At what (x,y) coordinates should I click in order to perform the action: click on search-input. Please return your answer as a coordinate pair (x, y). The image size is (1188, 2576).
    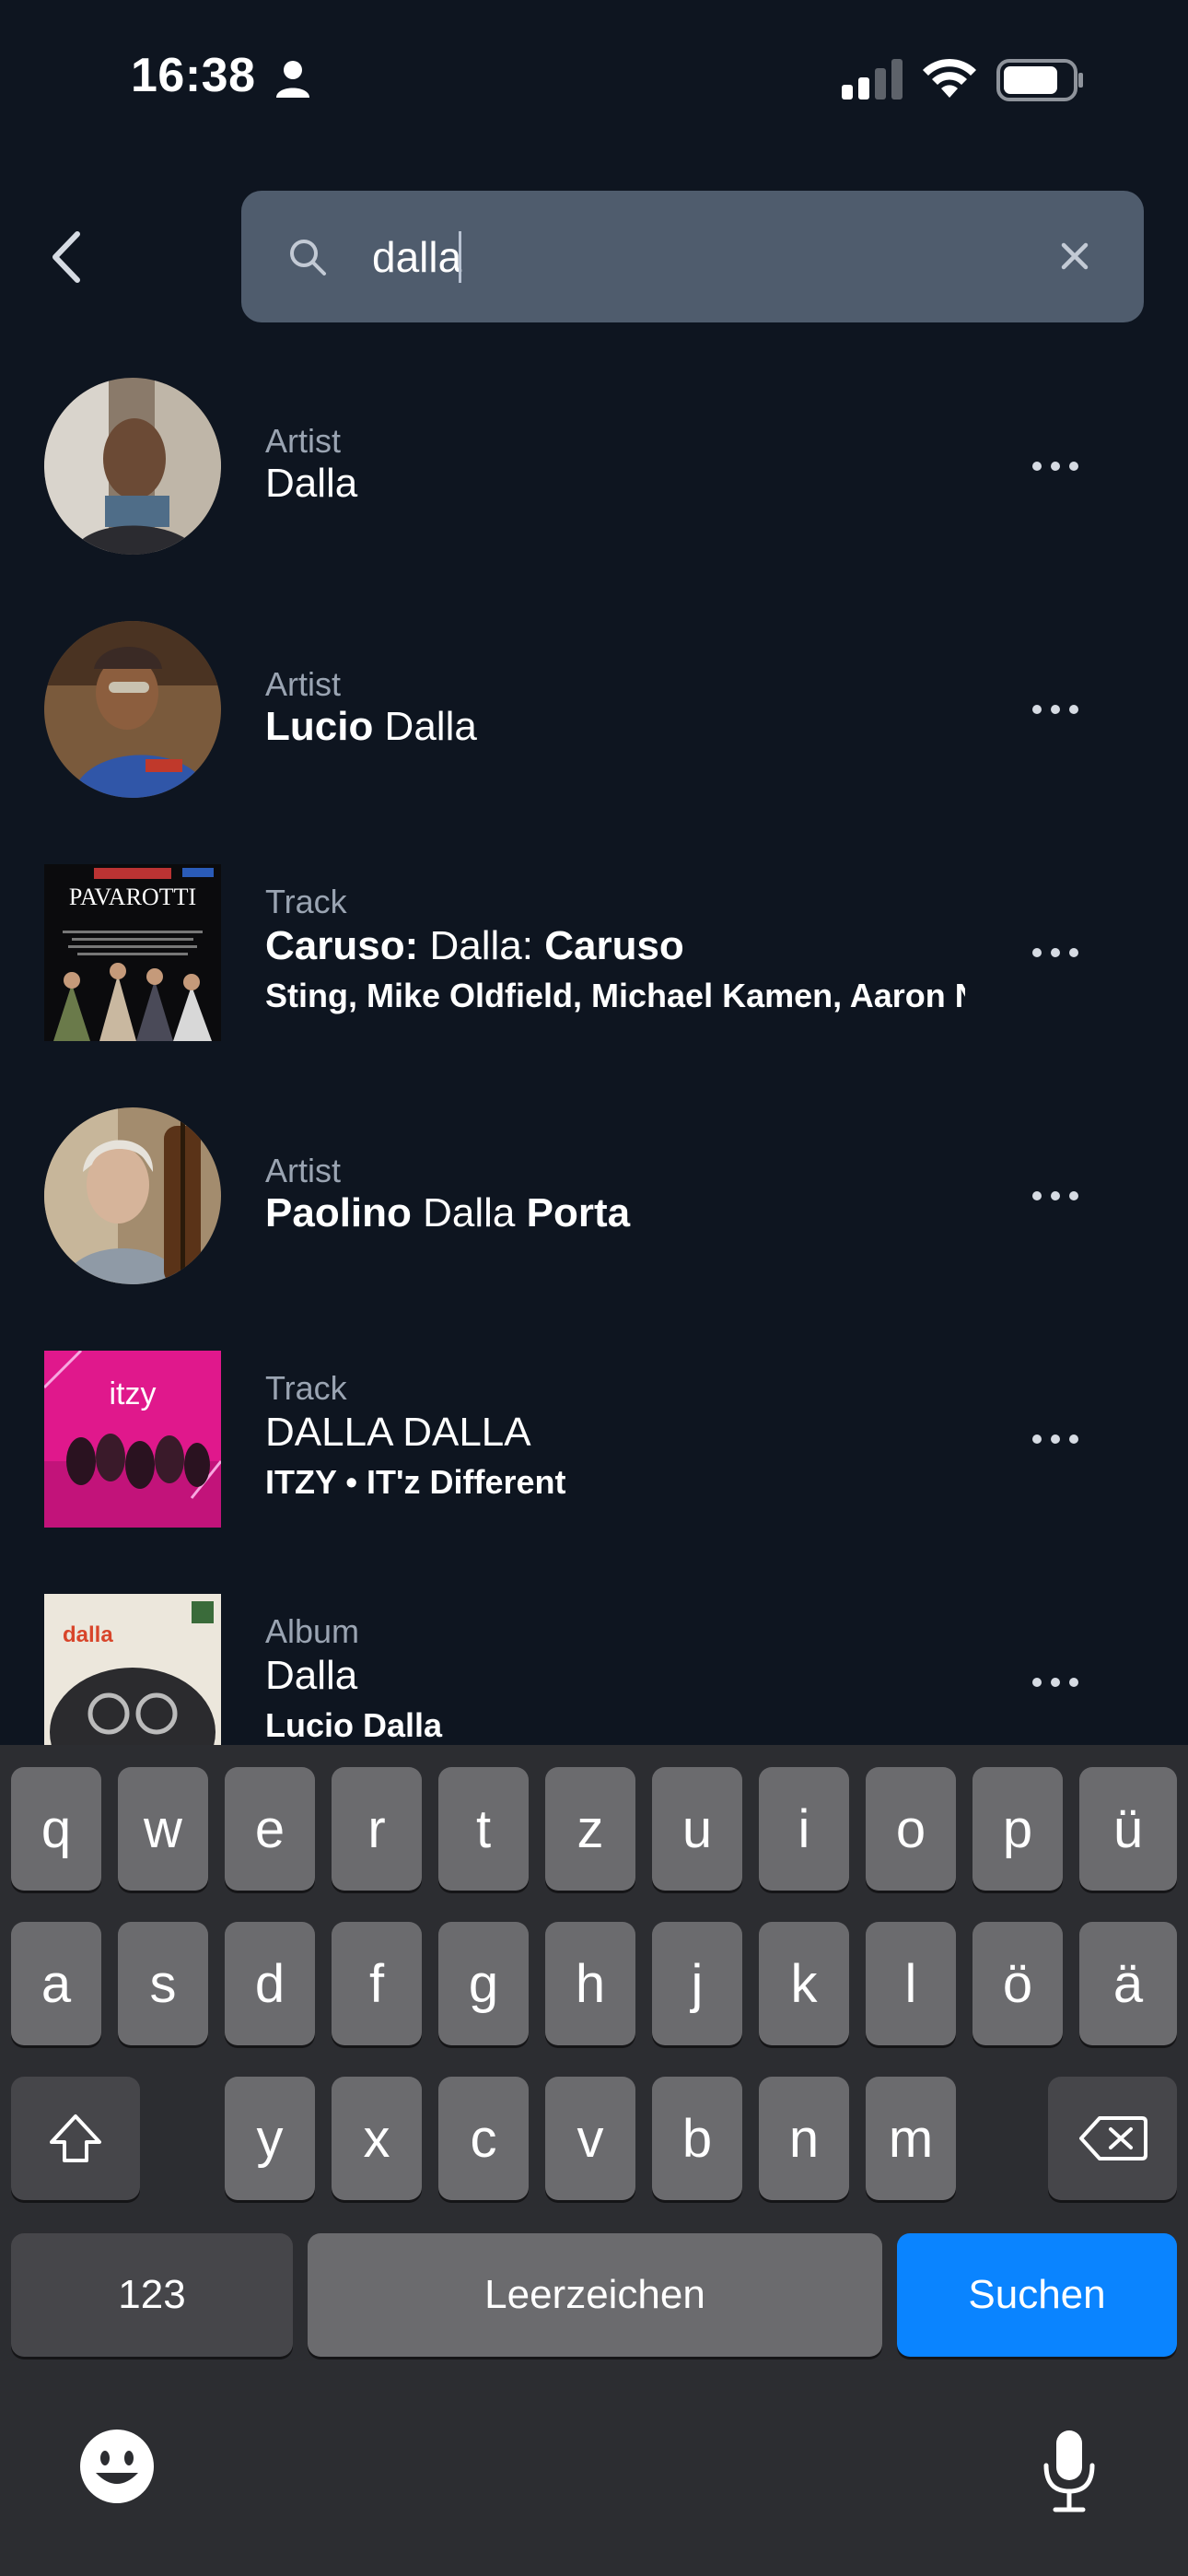
    Looking at the image, I should click on (694, 257).